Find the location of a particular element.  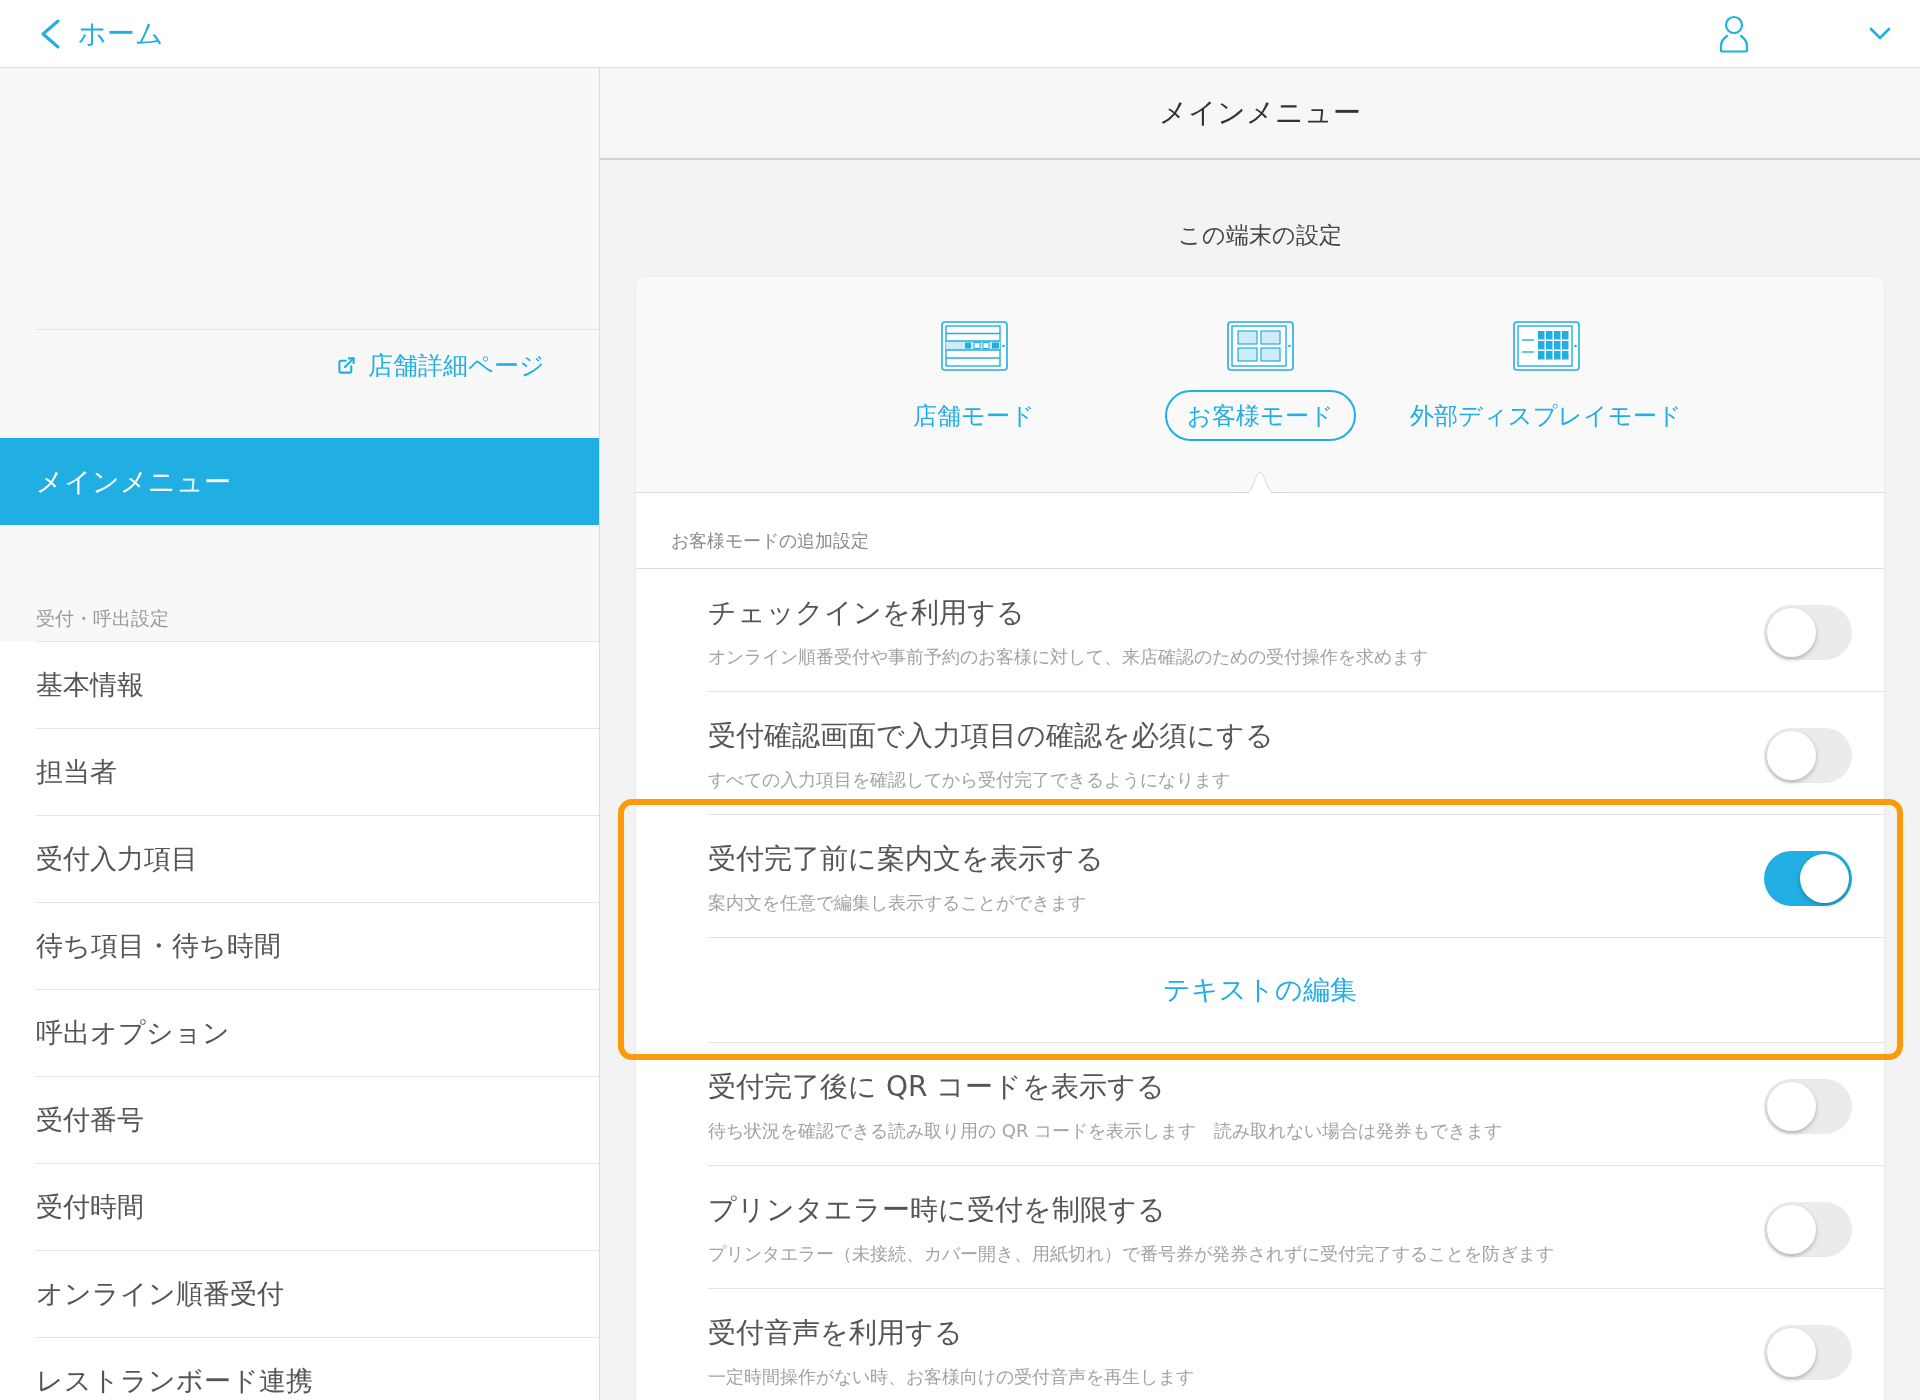

section-heading: 受付・呼出設定 is located at coordinates (102, 618).